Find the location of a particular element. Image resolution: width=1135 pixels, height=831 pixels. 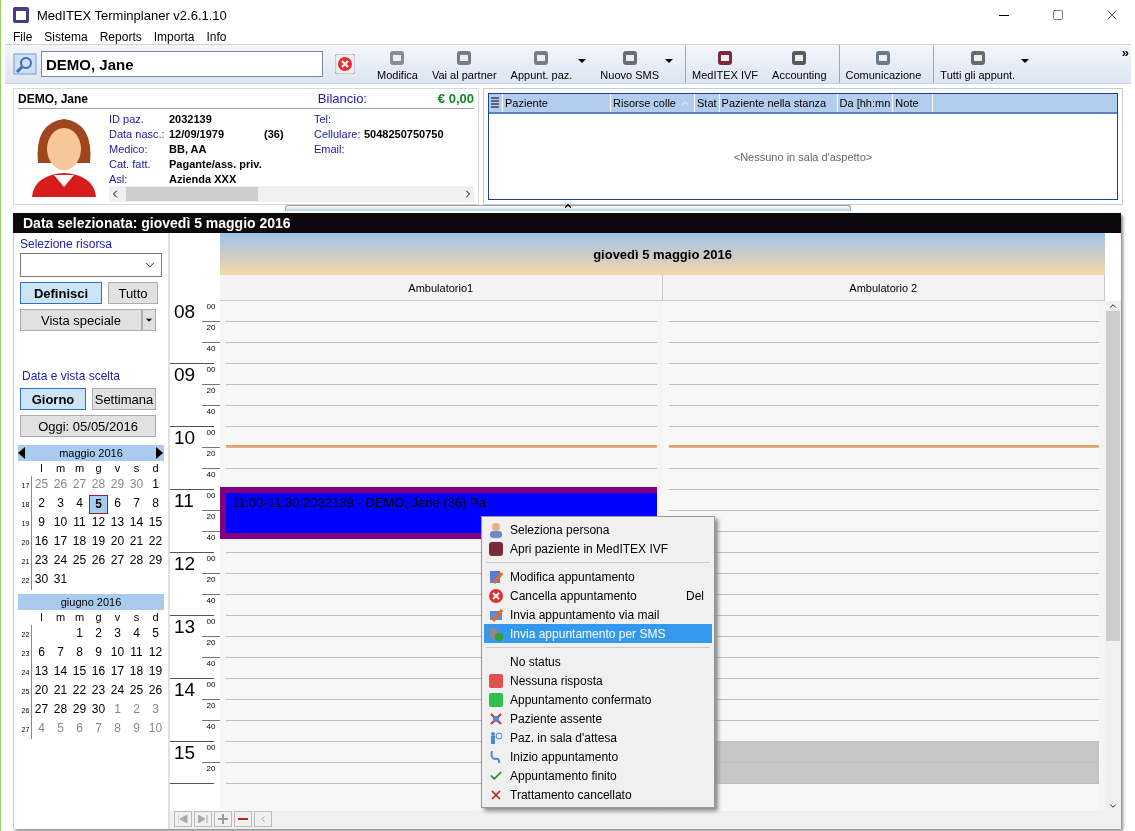

context-menu-item: Appuntamento finito is located at coordinates (598, 775).